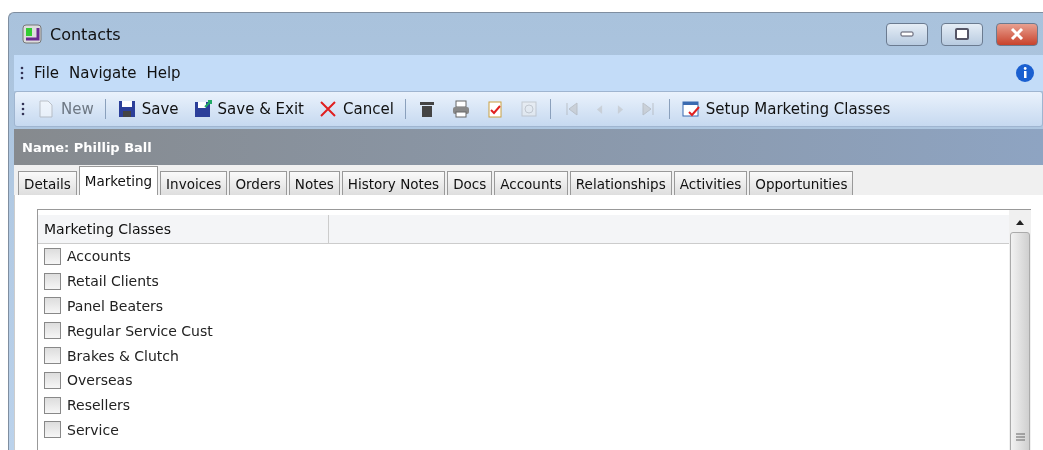 The height and width of the screenshot is (450, 1043). I want to click on list-item-label: Regular Service Cust, so click(140, 330).